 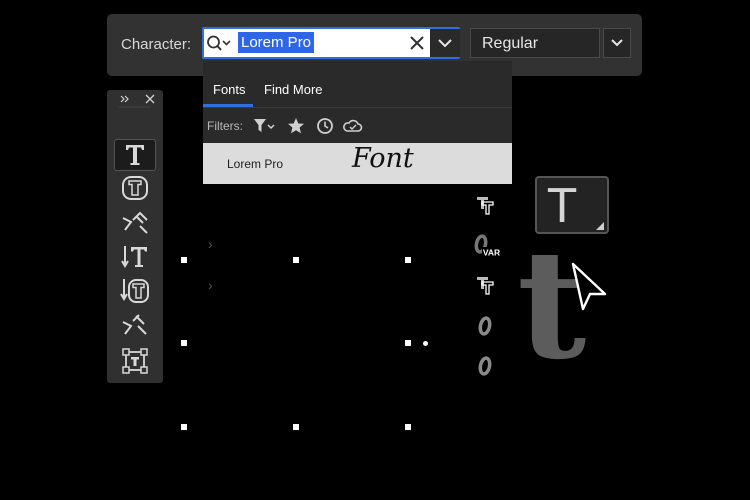 I want to click on filters-label: Filters:, so click(x=225, y=126).